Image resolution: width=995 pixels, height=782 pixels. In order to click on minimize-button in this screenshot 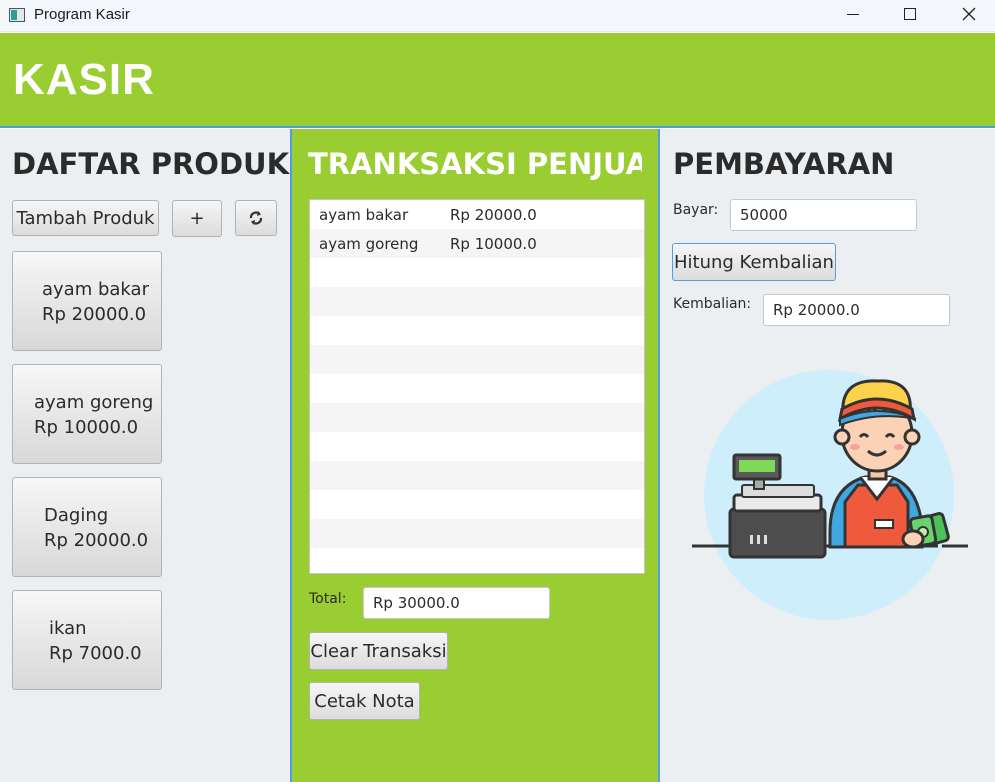, I will do `click(853, 16)`.